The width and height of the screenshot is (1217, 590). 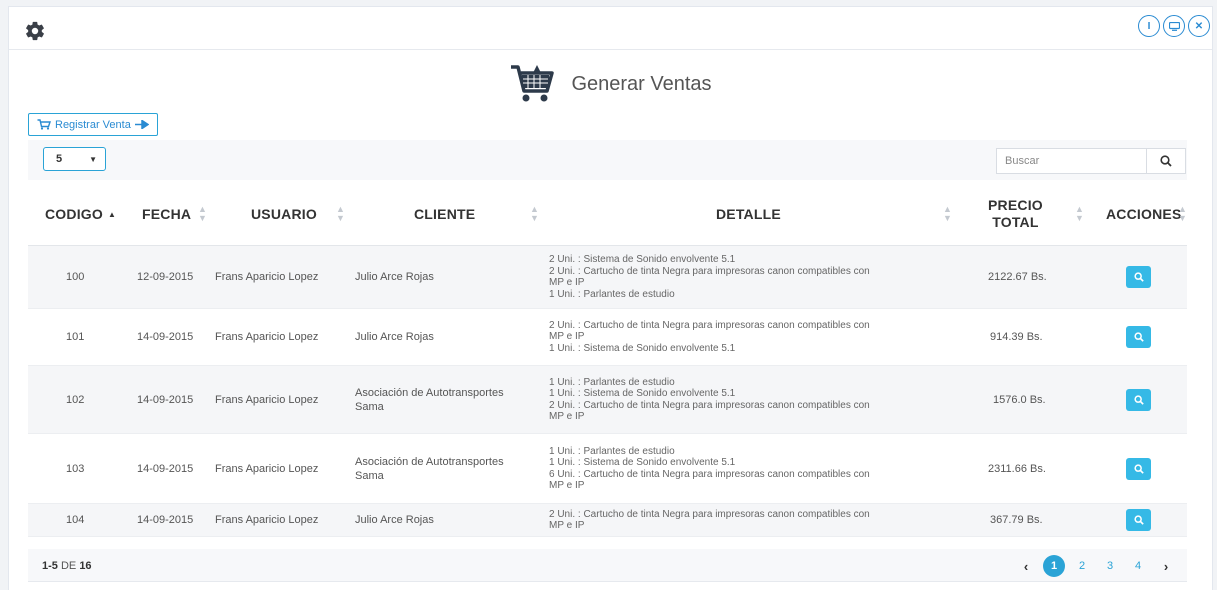 I want to click on register-sale-button: Registrar Venta, so click(x=93, y=124).